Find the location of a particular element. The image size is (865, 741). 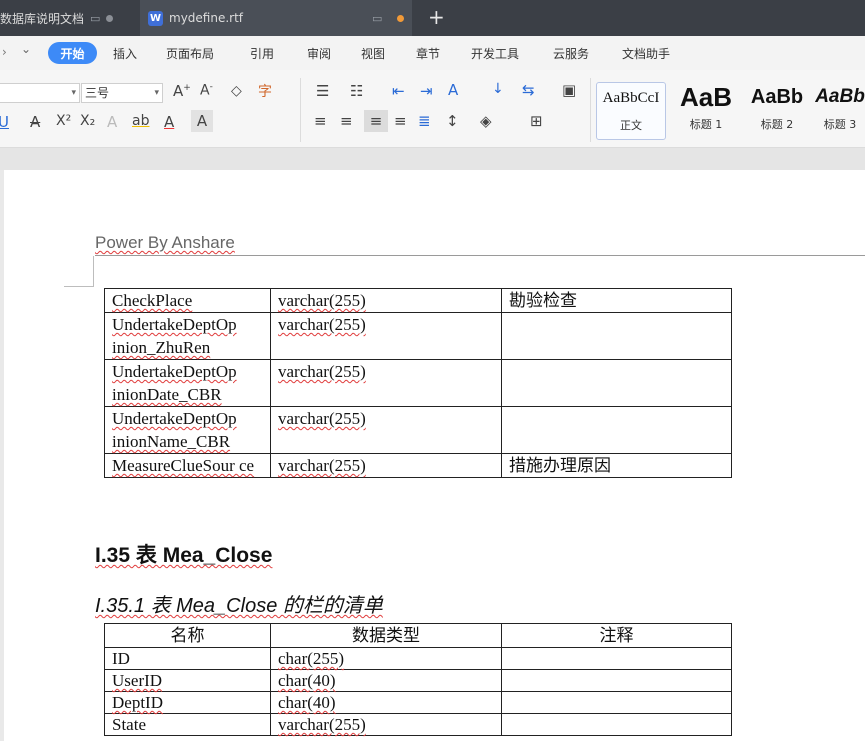

justify-icon: ≡ is located at coordinates (400, 121).